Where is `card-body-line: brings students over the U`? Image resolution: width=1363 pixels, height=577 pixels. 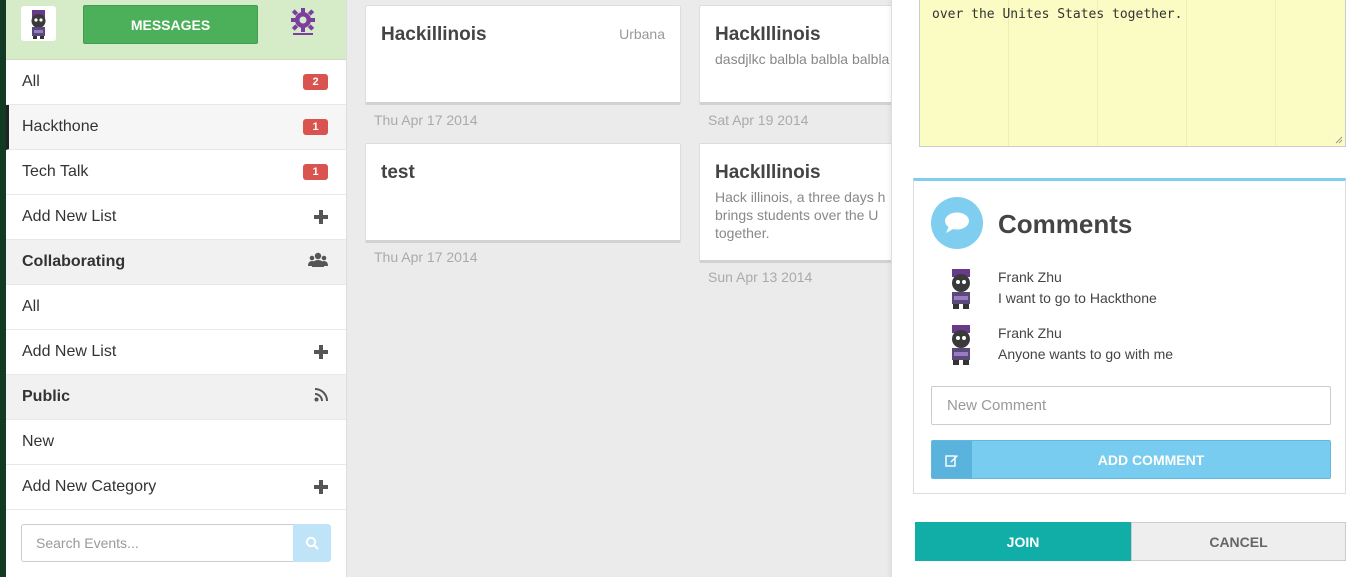 card-body-line: brings students over the U is located at coordinates (797, 215).